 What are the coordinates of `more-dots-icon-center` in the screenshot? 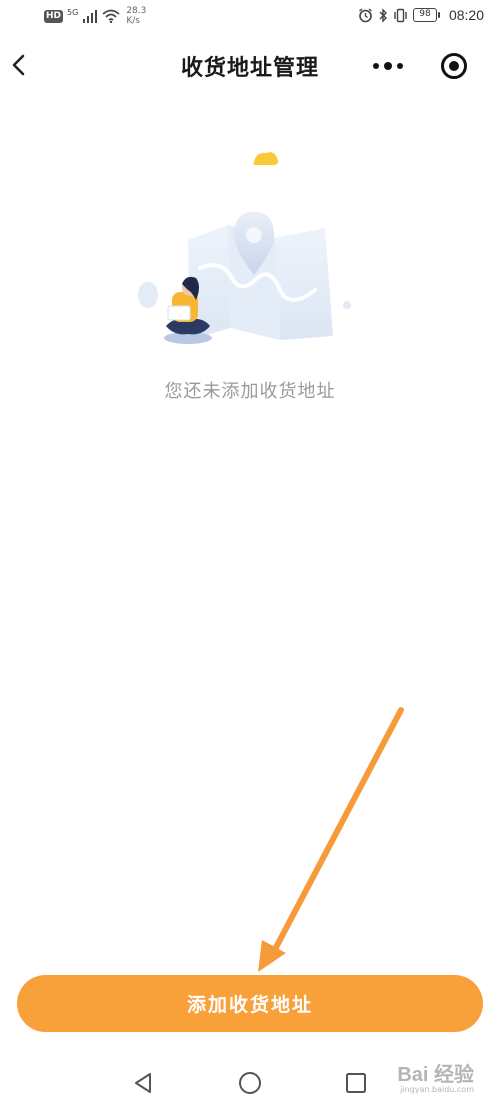 It's located at (388, 66).